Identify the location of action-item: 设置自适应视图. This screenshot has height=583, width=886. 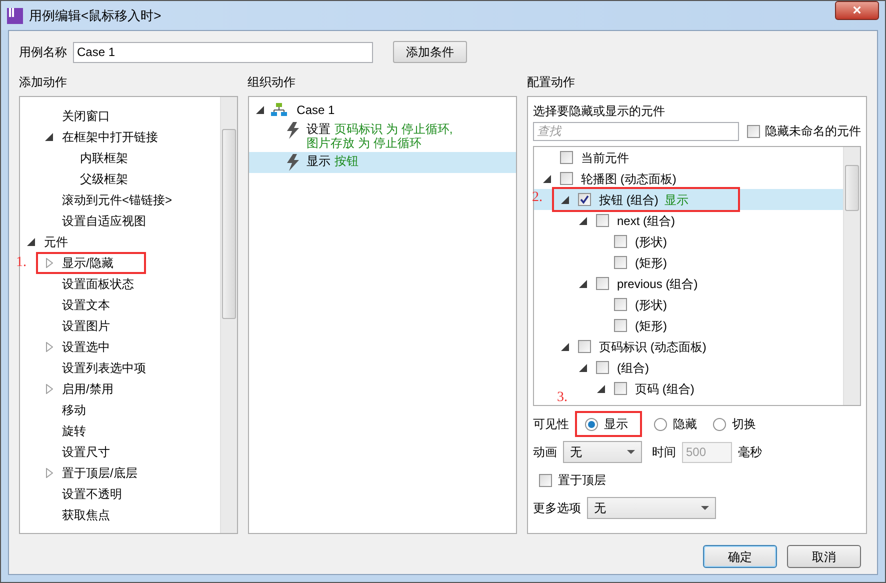
(104, 221).